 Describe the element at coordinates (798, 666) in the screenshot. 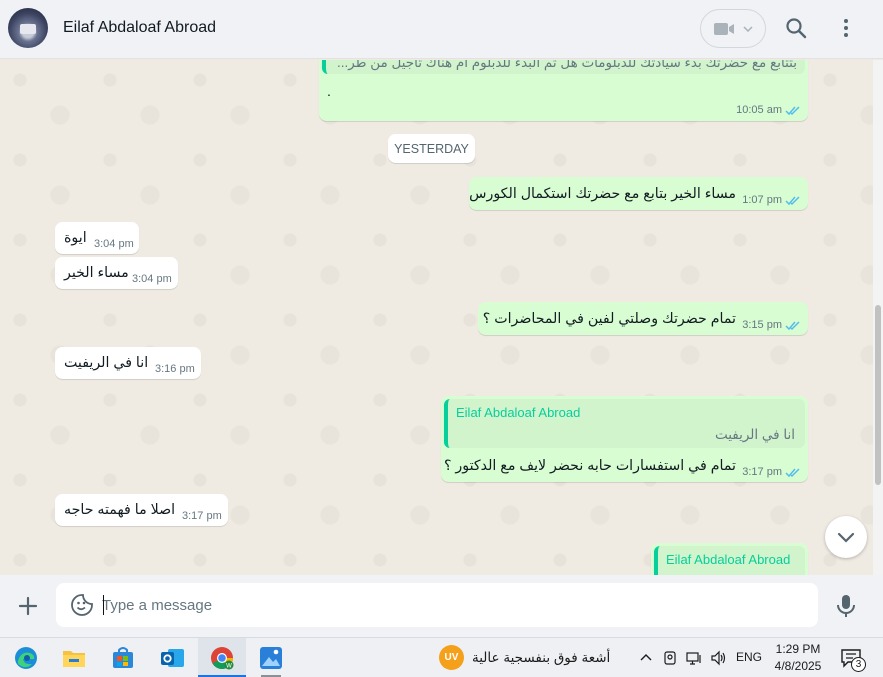

I see `clock-date: 4/8/2025` at that location.